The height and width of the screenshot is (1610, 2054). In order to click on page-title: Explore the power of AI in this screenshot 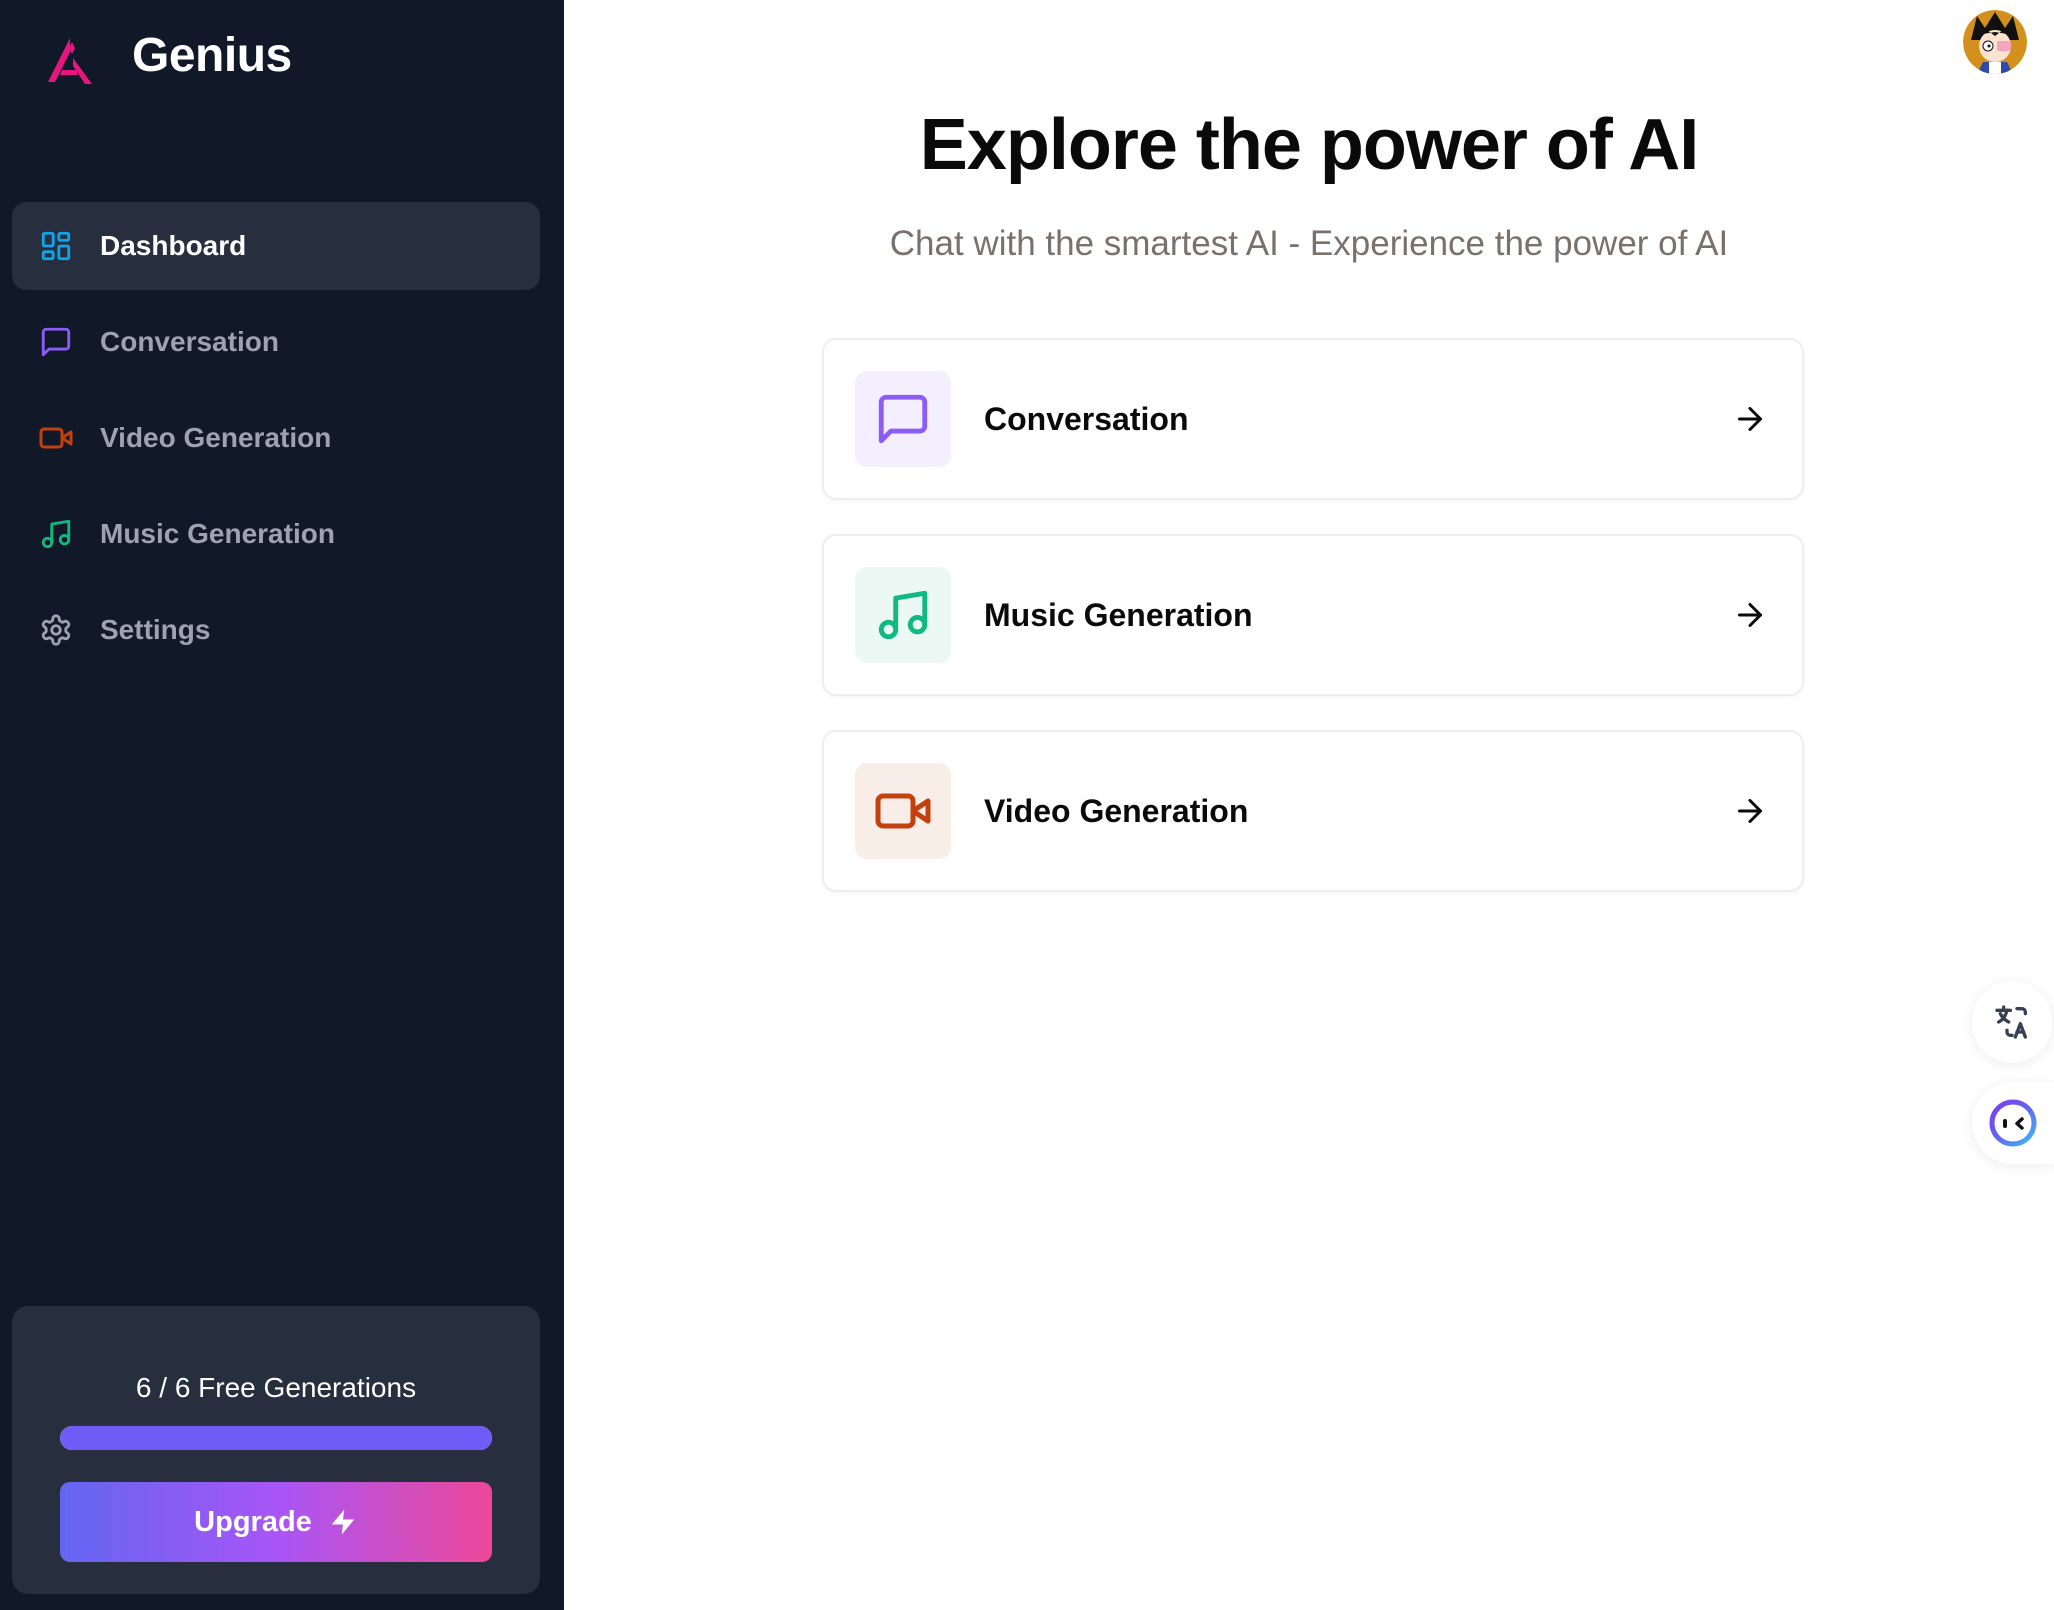, I will do `click(1309, 145)`.